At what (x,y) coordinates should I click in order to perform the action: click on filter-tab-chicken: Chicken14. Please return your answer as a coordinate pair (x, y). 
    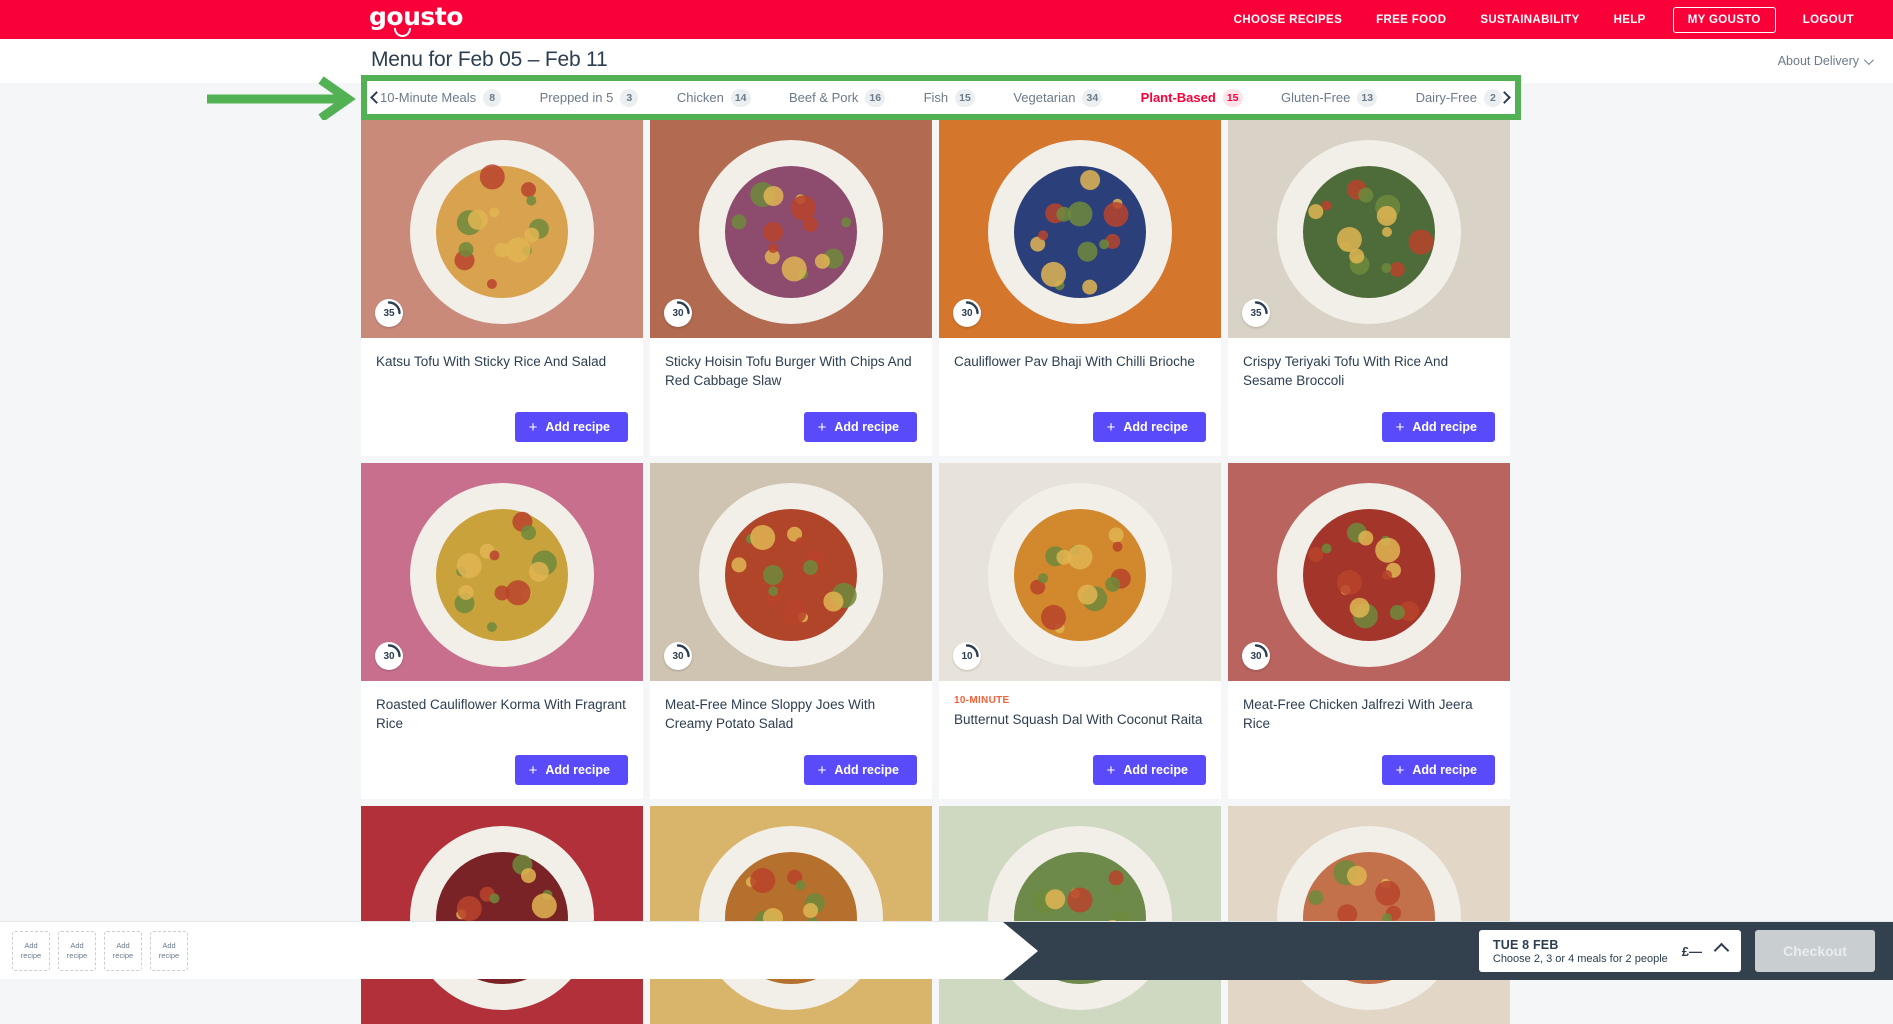
    Looking at the image, I should click on (714, 98).